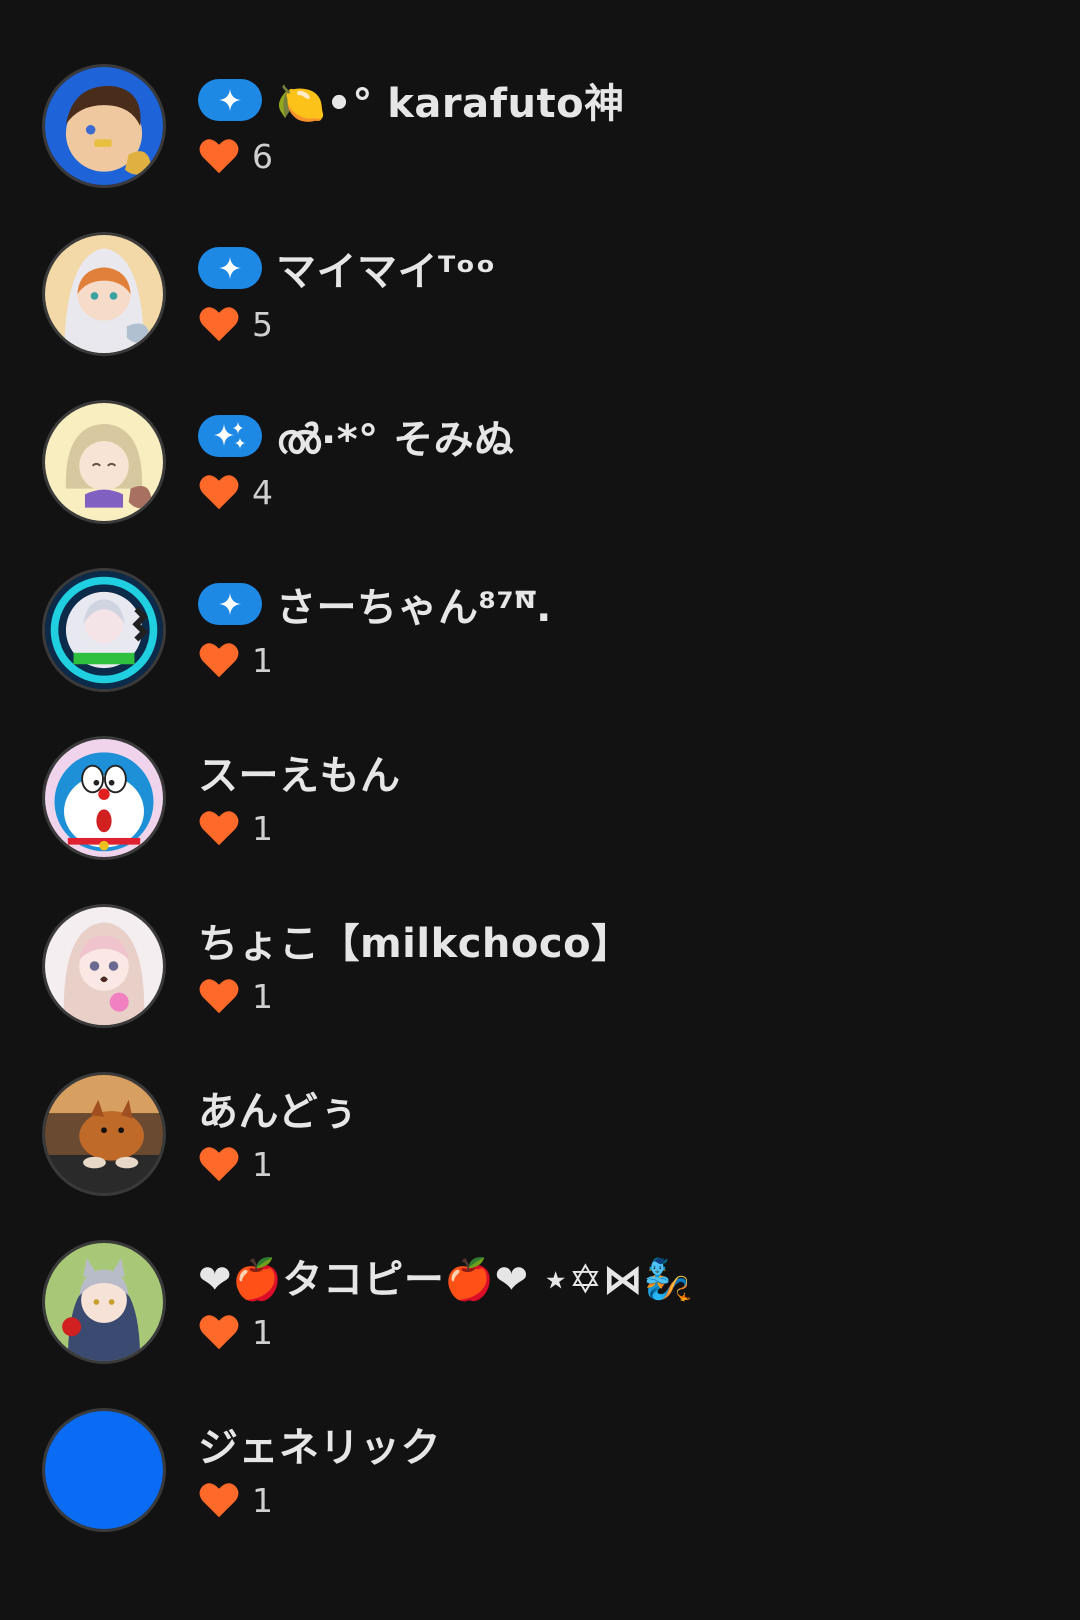  What do you see at coordinates (540, 1324) in the screenshot?
I see `list-item: ❤︎🍎タコピー🍎❤︎ ⋆✡⋈🧞 1` at bounding box center [540, 1324].